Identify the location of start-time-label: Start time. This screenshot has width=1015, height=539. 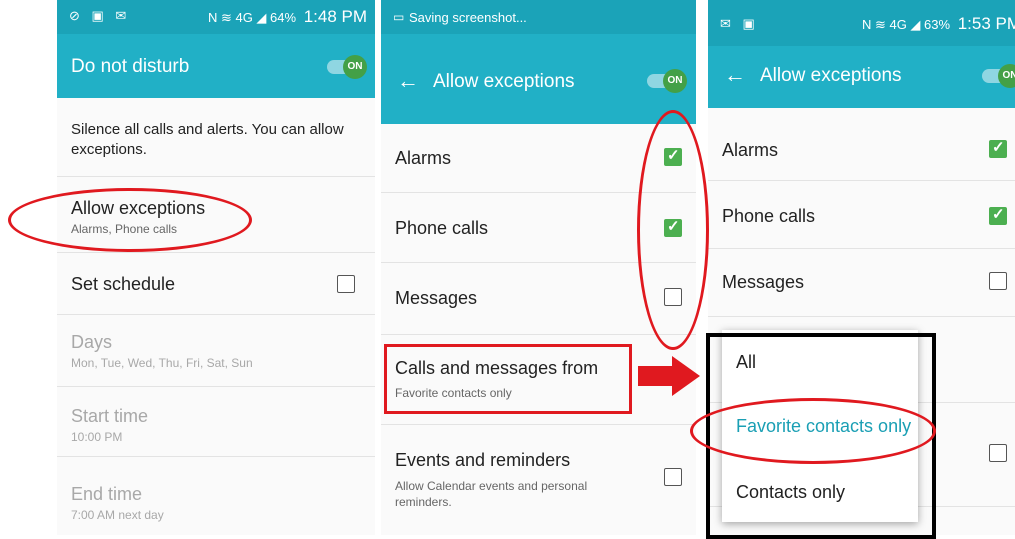
(110, 416).